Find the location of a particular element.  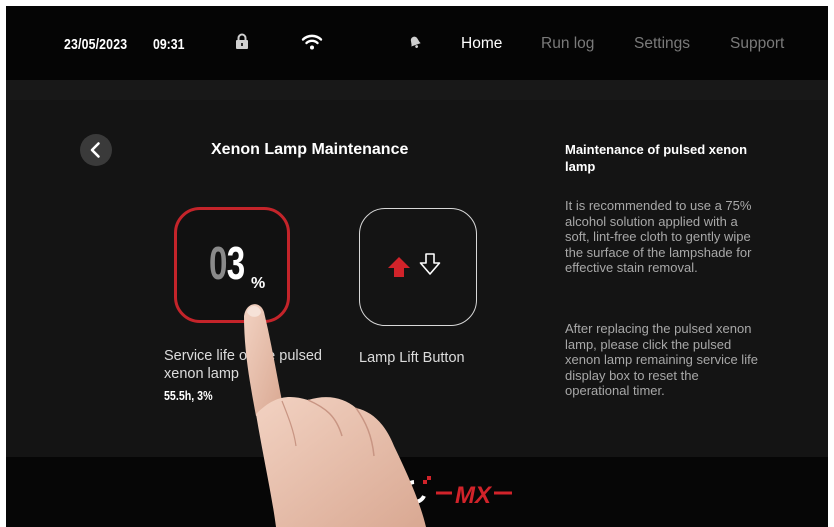

life-percent-unit: % is located at coordinates (258, 283).